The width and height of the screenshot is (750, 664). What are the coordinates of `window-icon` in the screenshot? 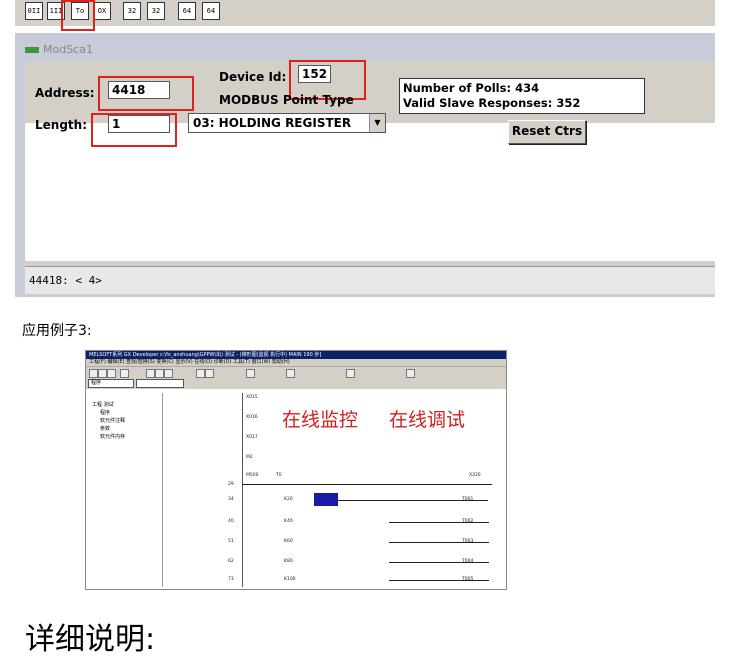 It's located at (32, 50).